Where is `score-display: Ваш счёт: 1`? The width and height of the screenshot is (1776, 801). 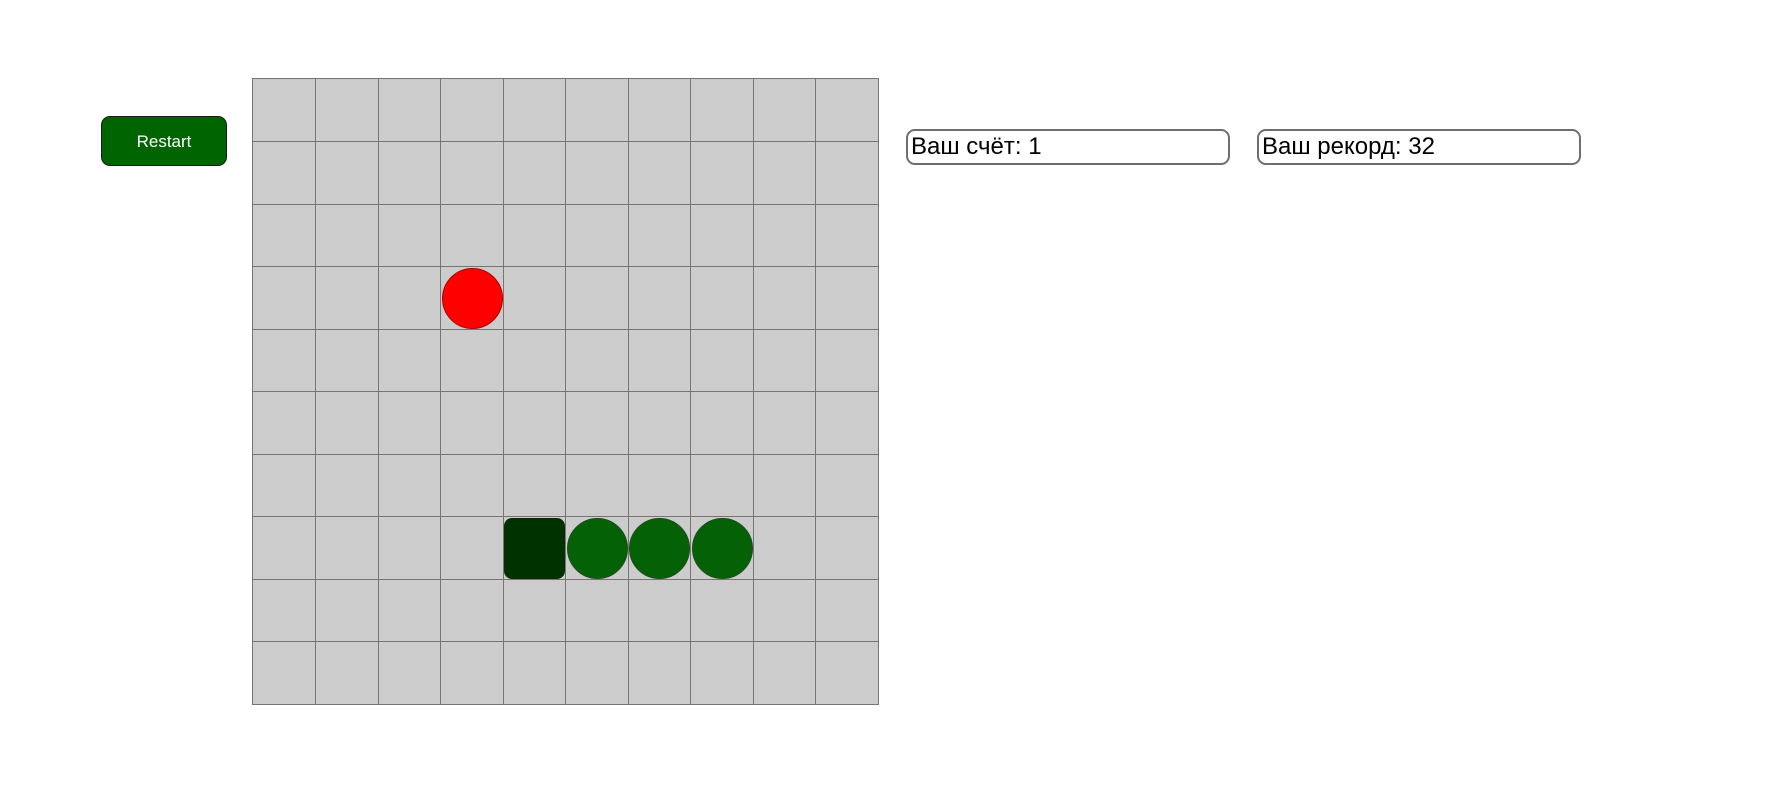
score-display: Ваш счёт: 1 is located at coordinates (1068, 147).